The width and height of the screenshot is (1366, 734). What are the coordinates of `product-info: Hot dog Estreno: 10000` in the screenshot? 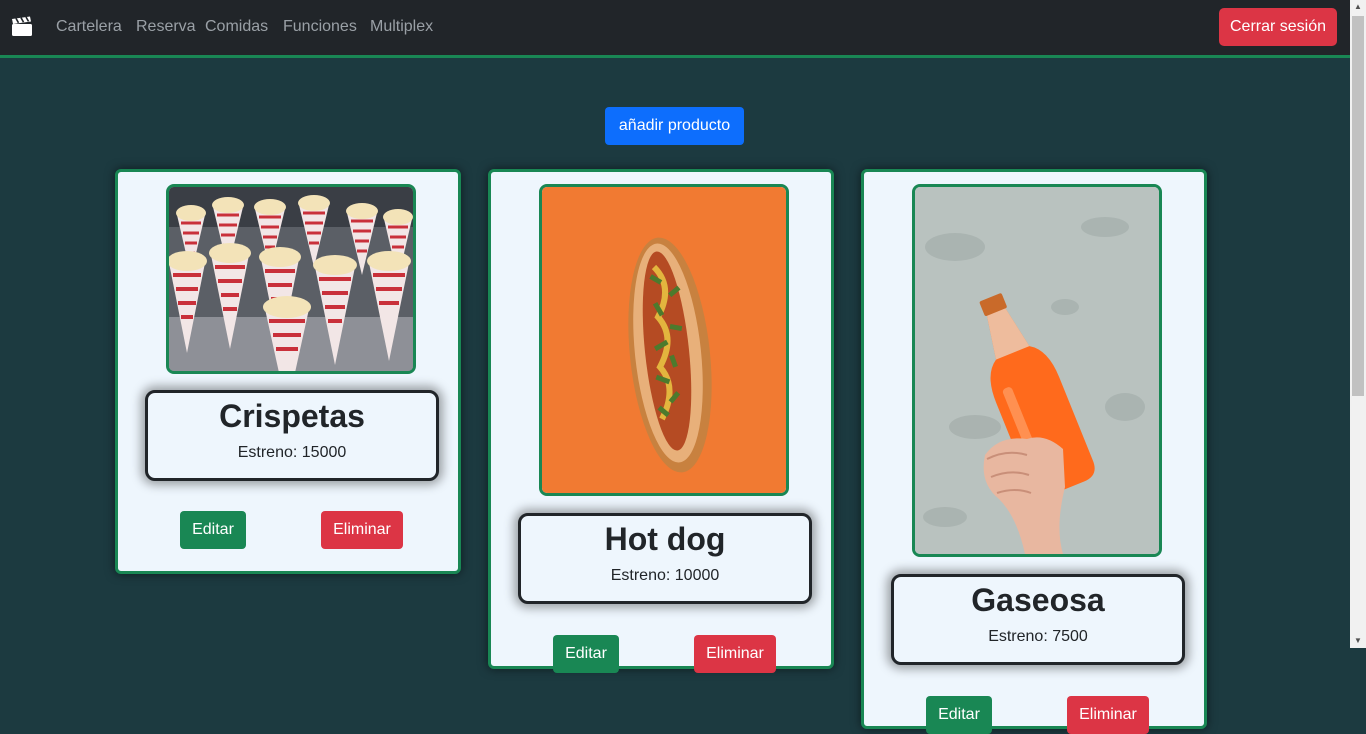 It's located at (665, 558).